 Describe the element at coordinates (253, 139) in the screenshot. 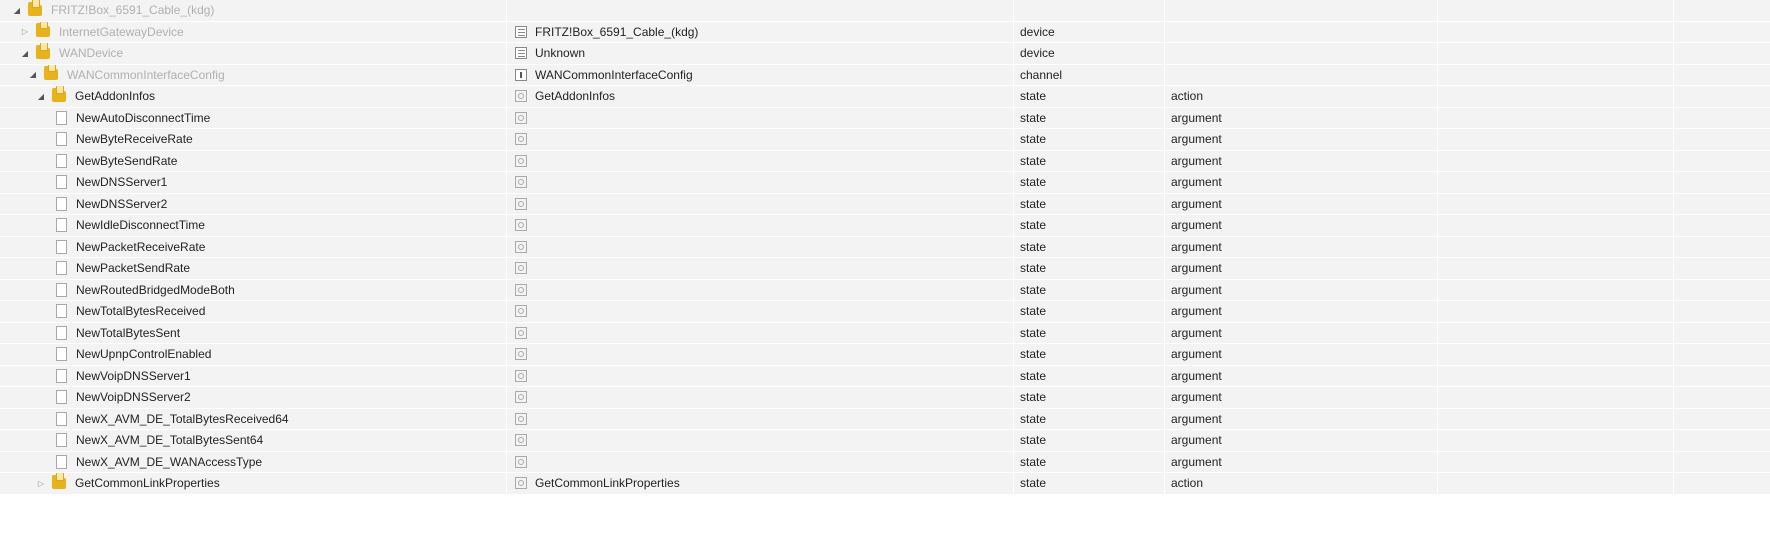

I see `name-cell: NewByteReceiveRate` at that location.